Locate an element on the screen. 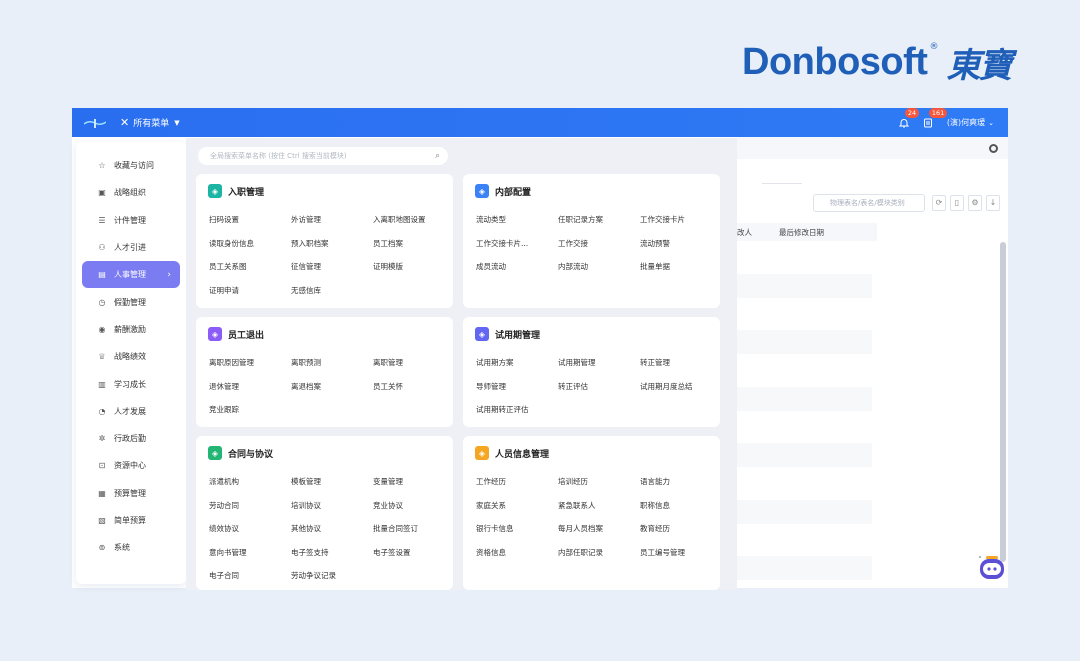 Image resolution: width=1080 pixels, height=661 pixels. menu-link: 流动预警 is located at coordinates (655, 243).